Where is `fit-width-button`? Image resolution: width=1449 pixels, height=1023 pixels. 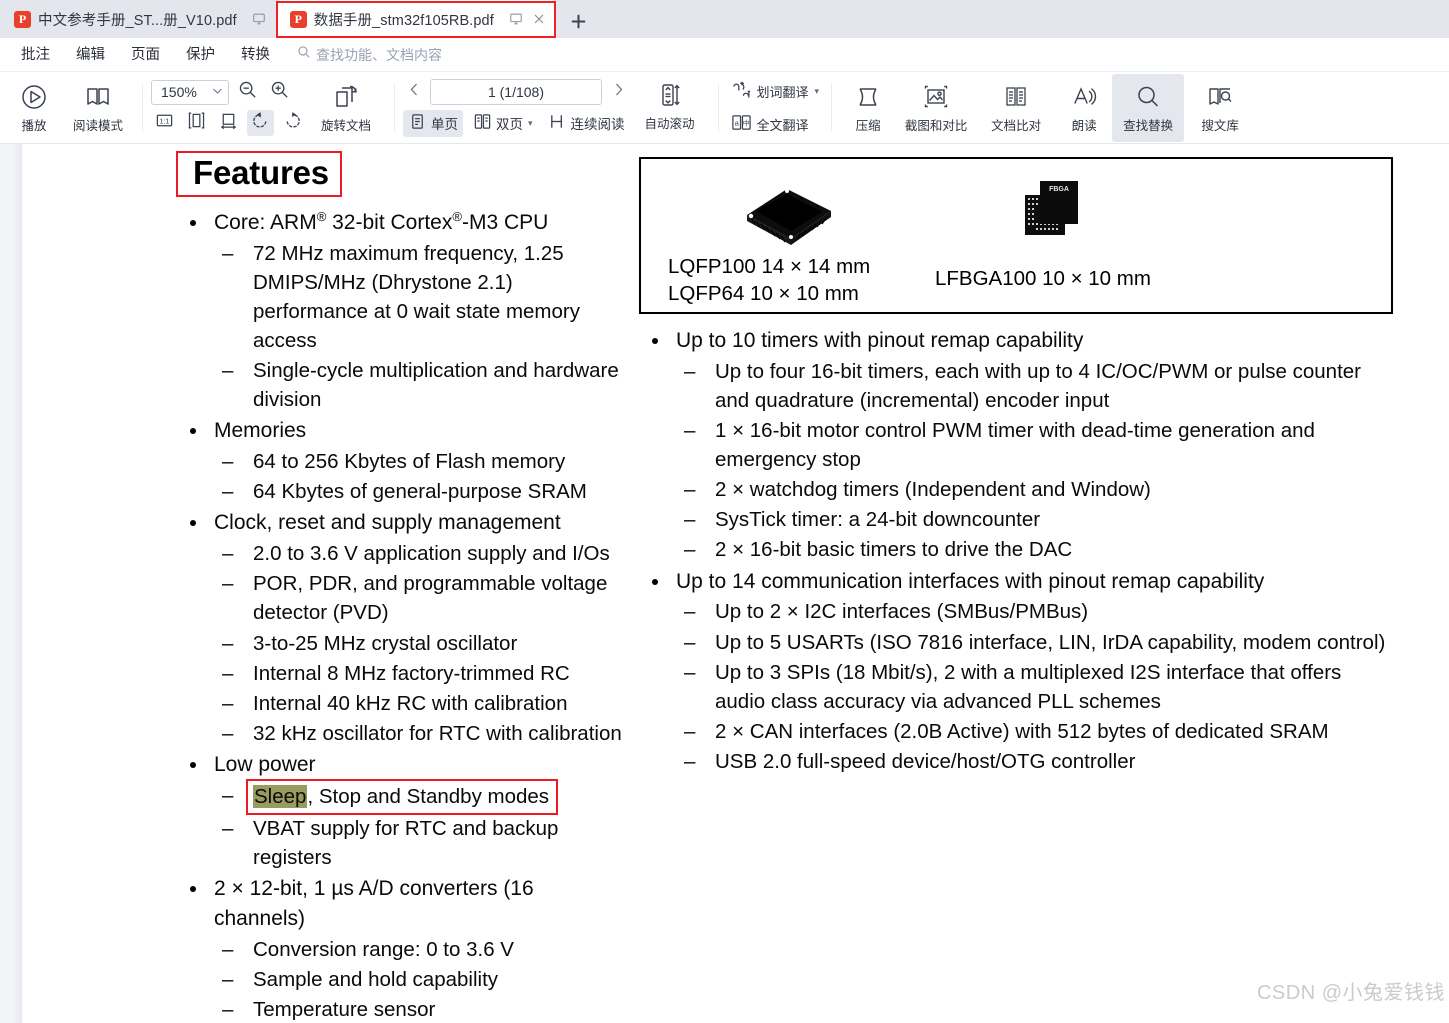 fit-width-button is located at coordinates (228, 123).